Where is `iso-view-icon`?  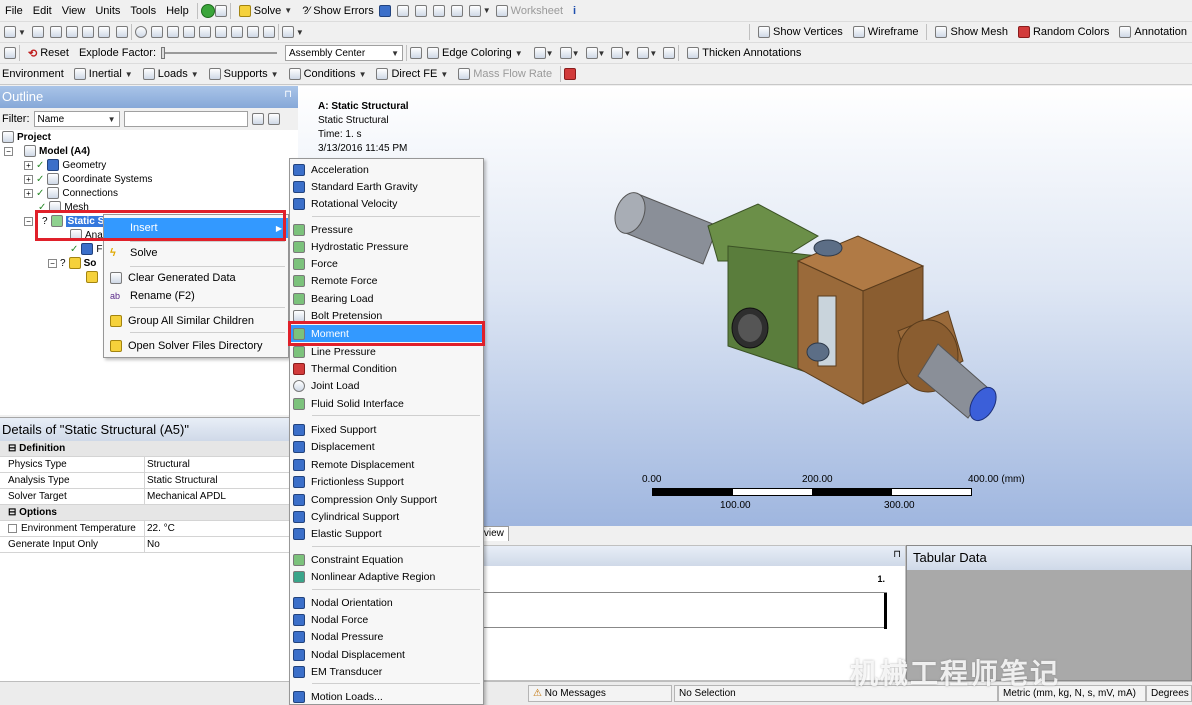
iso-view-icon is located at coordinates (268, 32).